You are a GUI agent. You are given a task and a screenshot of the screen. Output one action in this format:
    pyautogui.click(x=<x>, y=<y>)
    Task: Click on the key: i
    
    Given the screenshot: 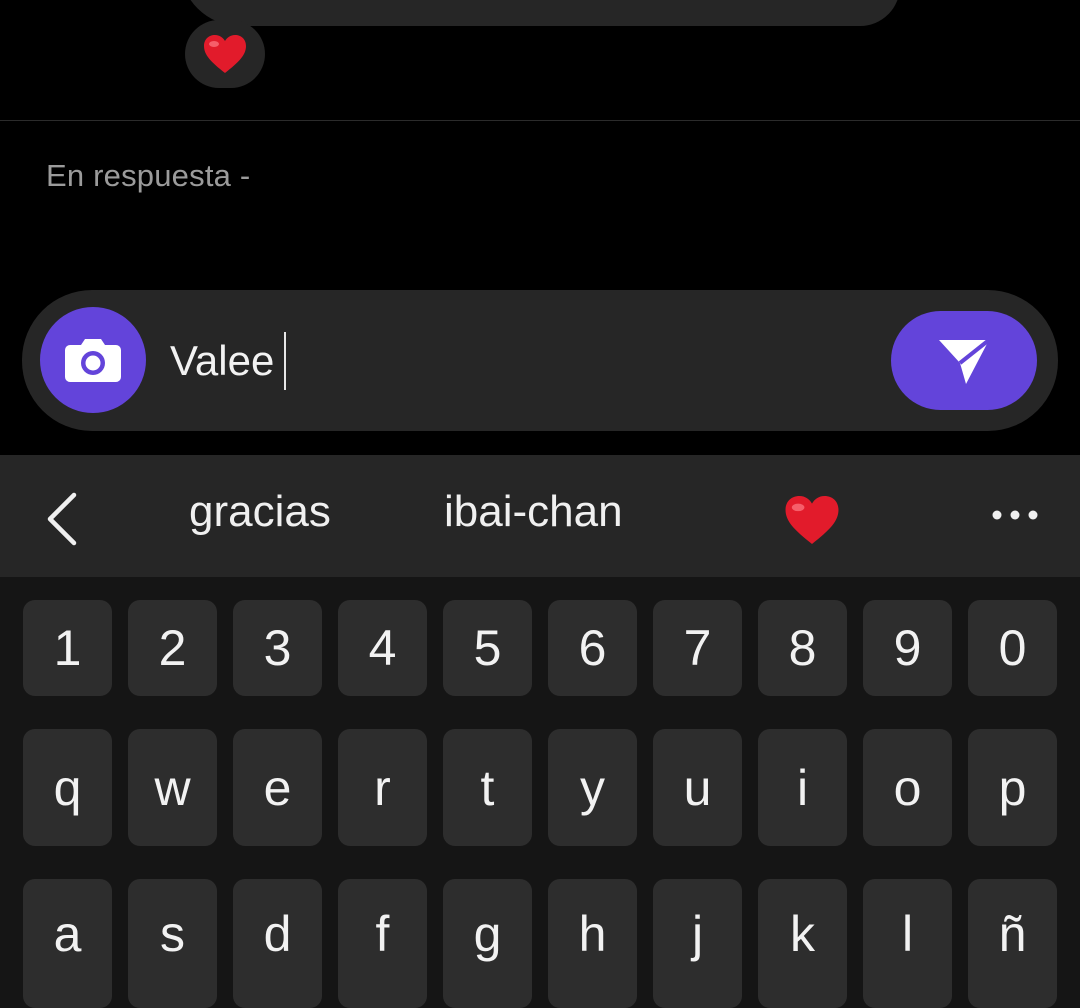 What is the action you would take?
    pyautogui.click(x=802, y=787)
    